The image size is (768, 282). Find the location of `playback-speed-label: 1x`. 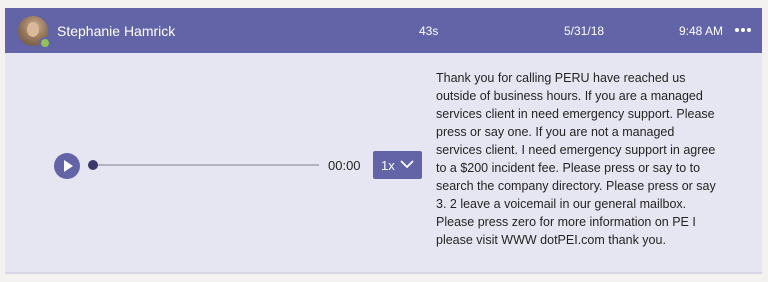

playback-speed-label: 1x is located at coordinates (388, 165).